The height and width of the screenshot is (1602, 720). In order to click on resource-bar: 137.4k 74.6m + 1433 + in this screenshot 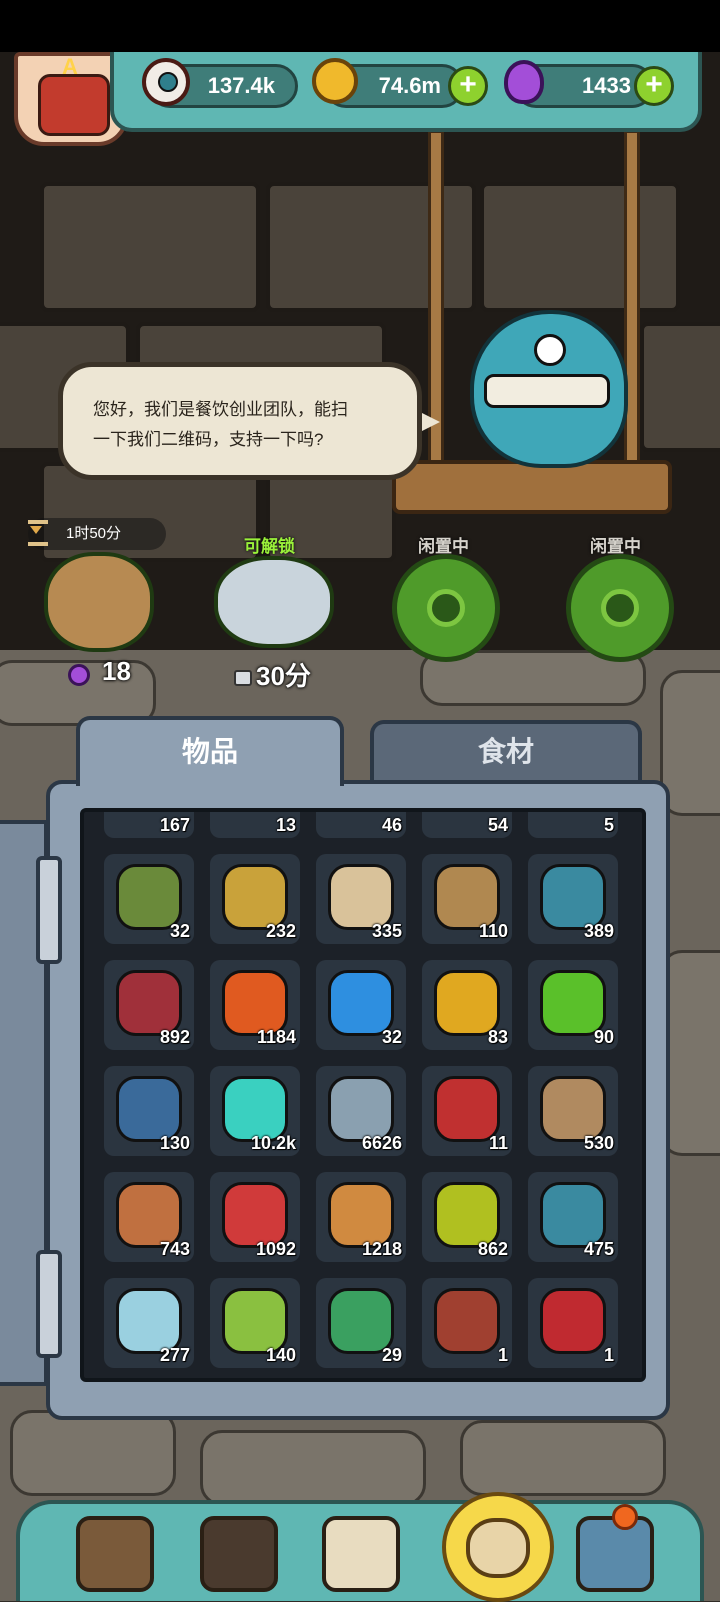, I will do `click(406, 92)`.